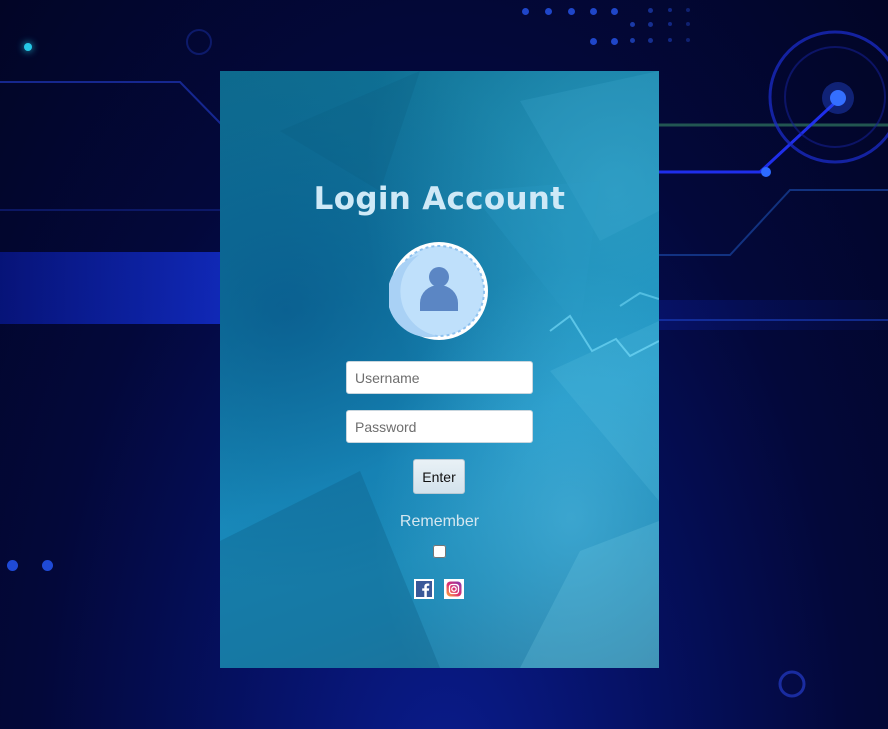 Image resolution: width=888 pixels, height=729 pixels. I want to click on facebook-icon, so click(424, 589).